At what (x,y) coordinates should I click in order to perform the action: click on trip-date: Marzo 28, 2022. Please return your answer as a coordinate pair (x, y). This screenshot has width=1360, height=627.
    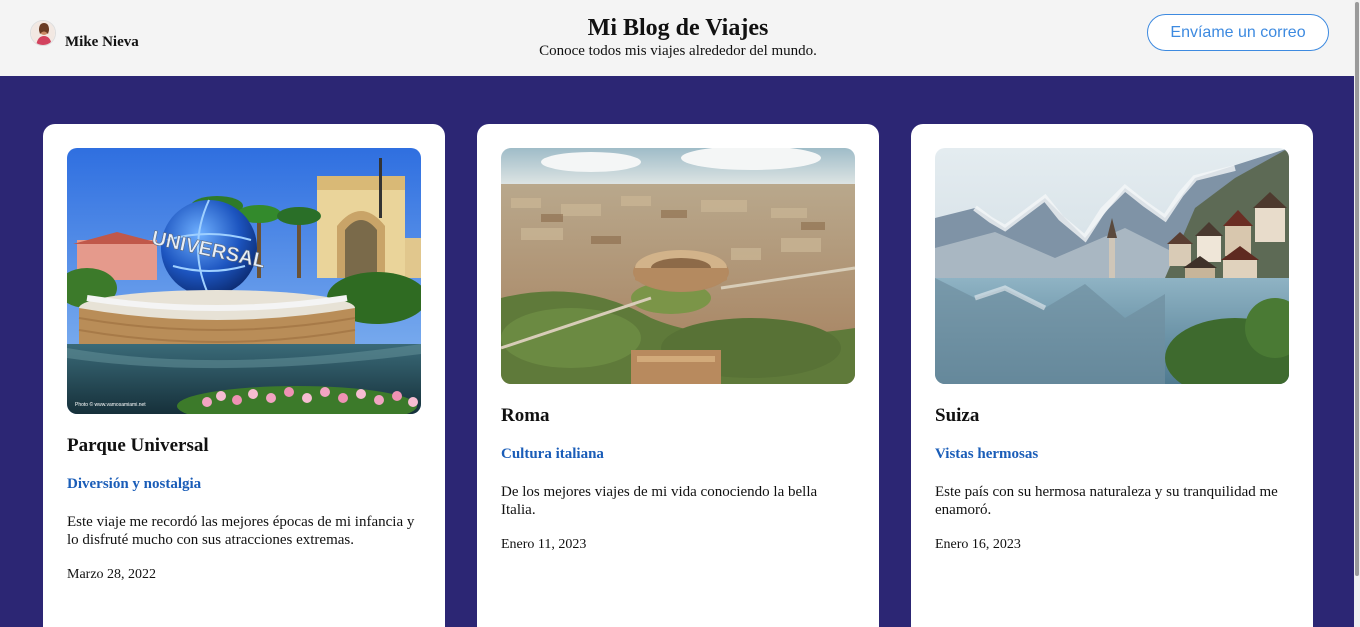
    Looking at the image, I should click on (112, 574).